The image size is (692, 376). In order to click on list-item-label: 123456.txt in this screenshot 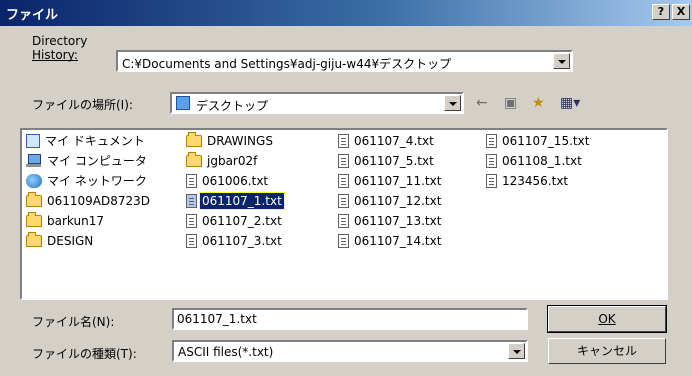, I will do `click(535, 181)`.